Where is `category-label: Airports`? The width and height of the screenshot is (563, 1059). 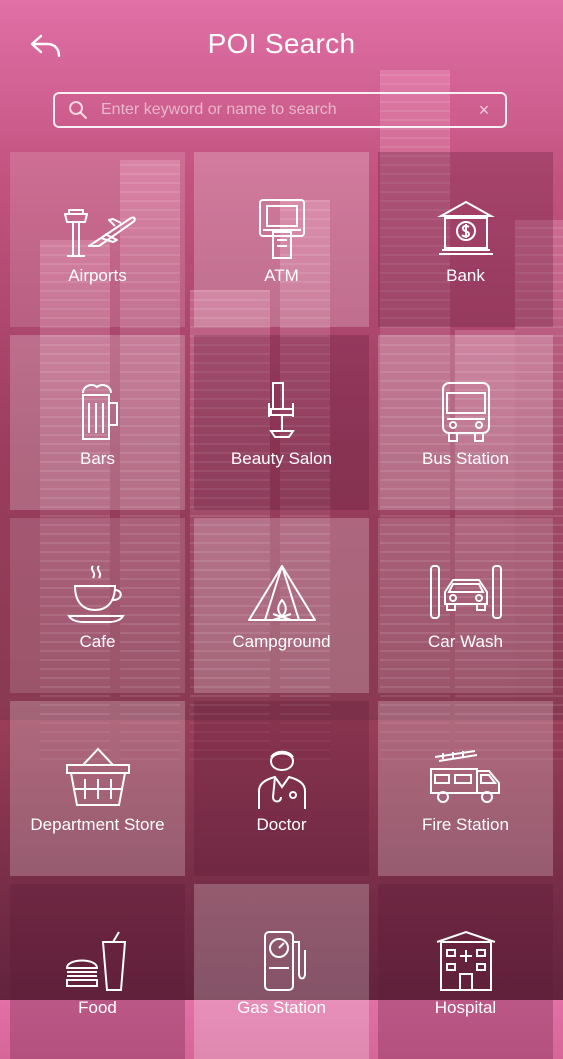
category-label: Airports is located at coordinates (97, 275).